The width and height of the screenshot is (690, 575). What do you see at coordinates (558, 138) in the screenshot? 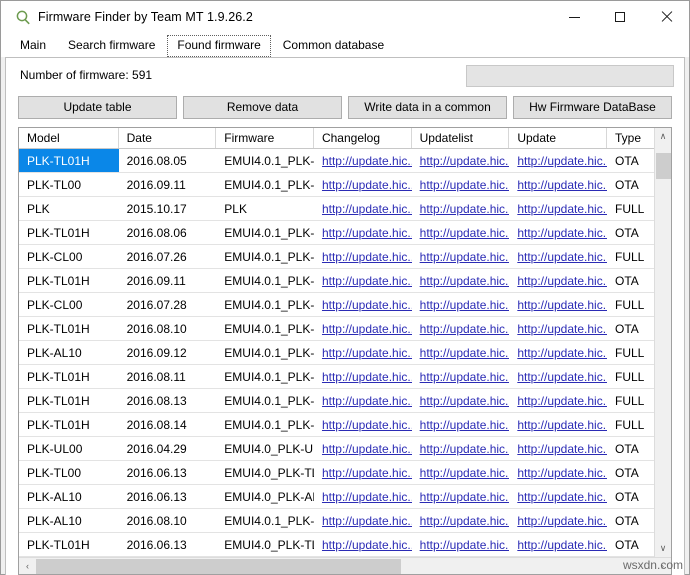
I see `column-header-update: Update` at bounding box center [558, 138].